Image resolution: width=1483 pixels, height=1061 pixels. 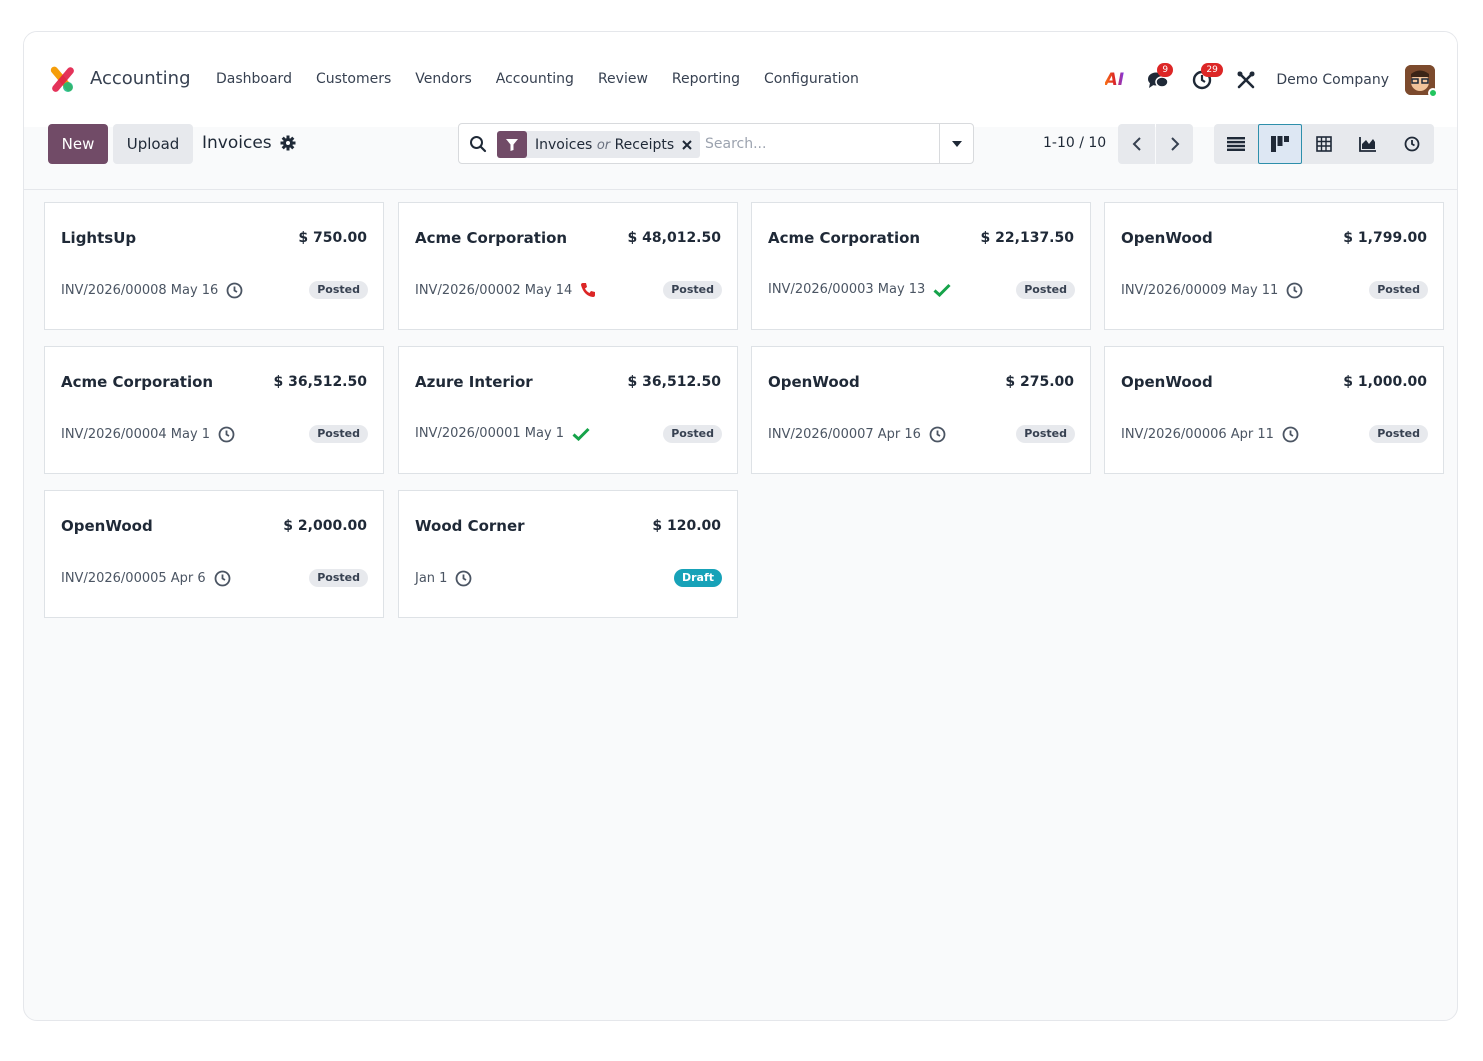 I want to click on status-badge: Draft, so click(x=697, y=578).